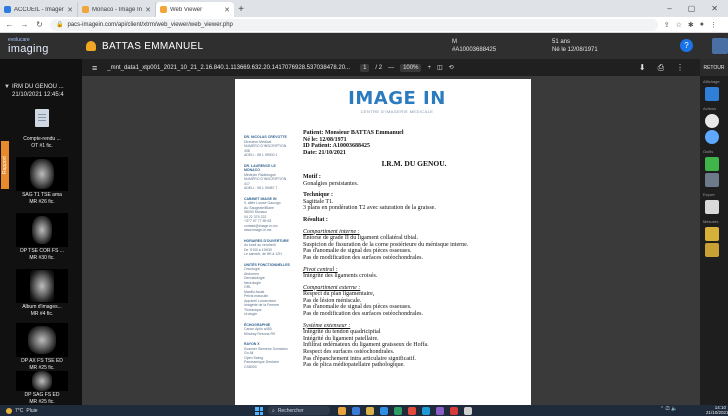  I want to click on reload-icon: ↻, so click(39, 24).